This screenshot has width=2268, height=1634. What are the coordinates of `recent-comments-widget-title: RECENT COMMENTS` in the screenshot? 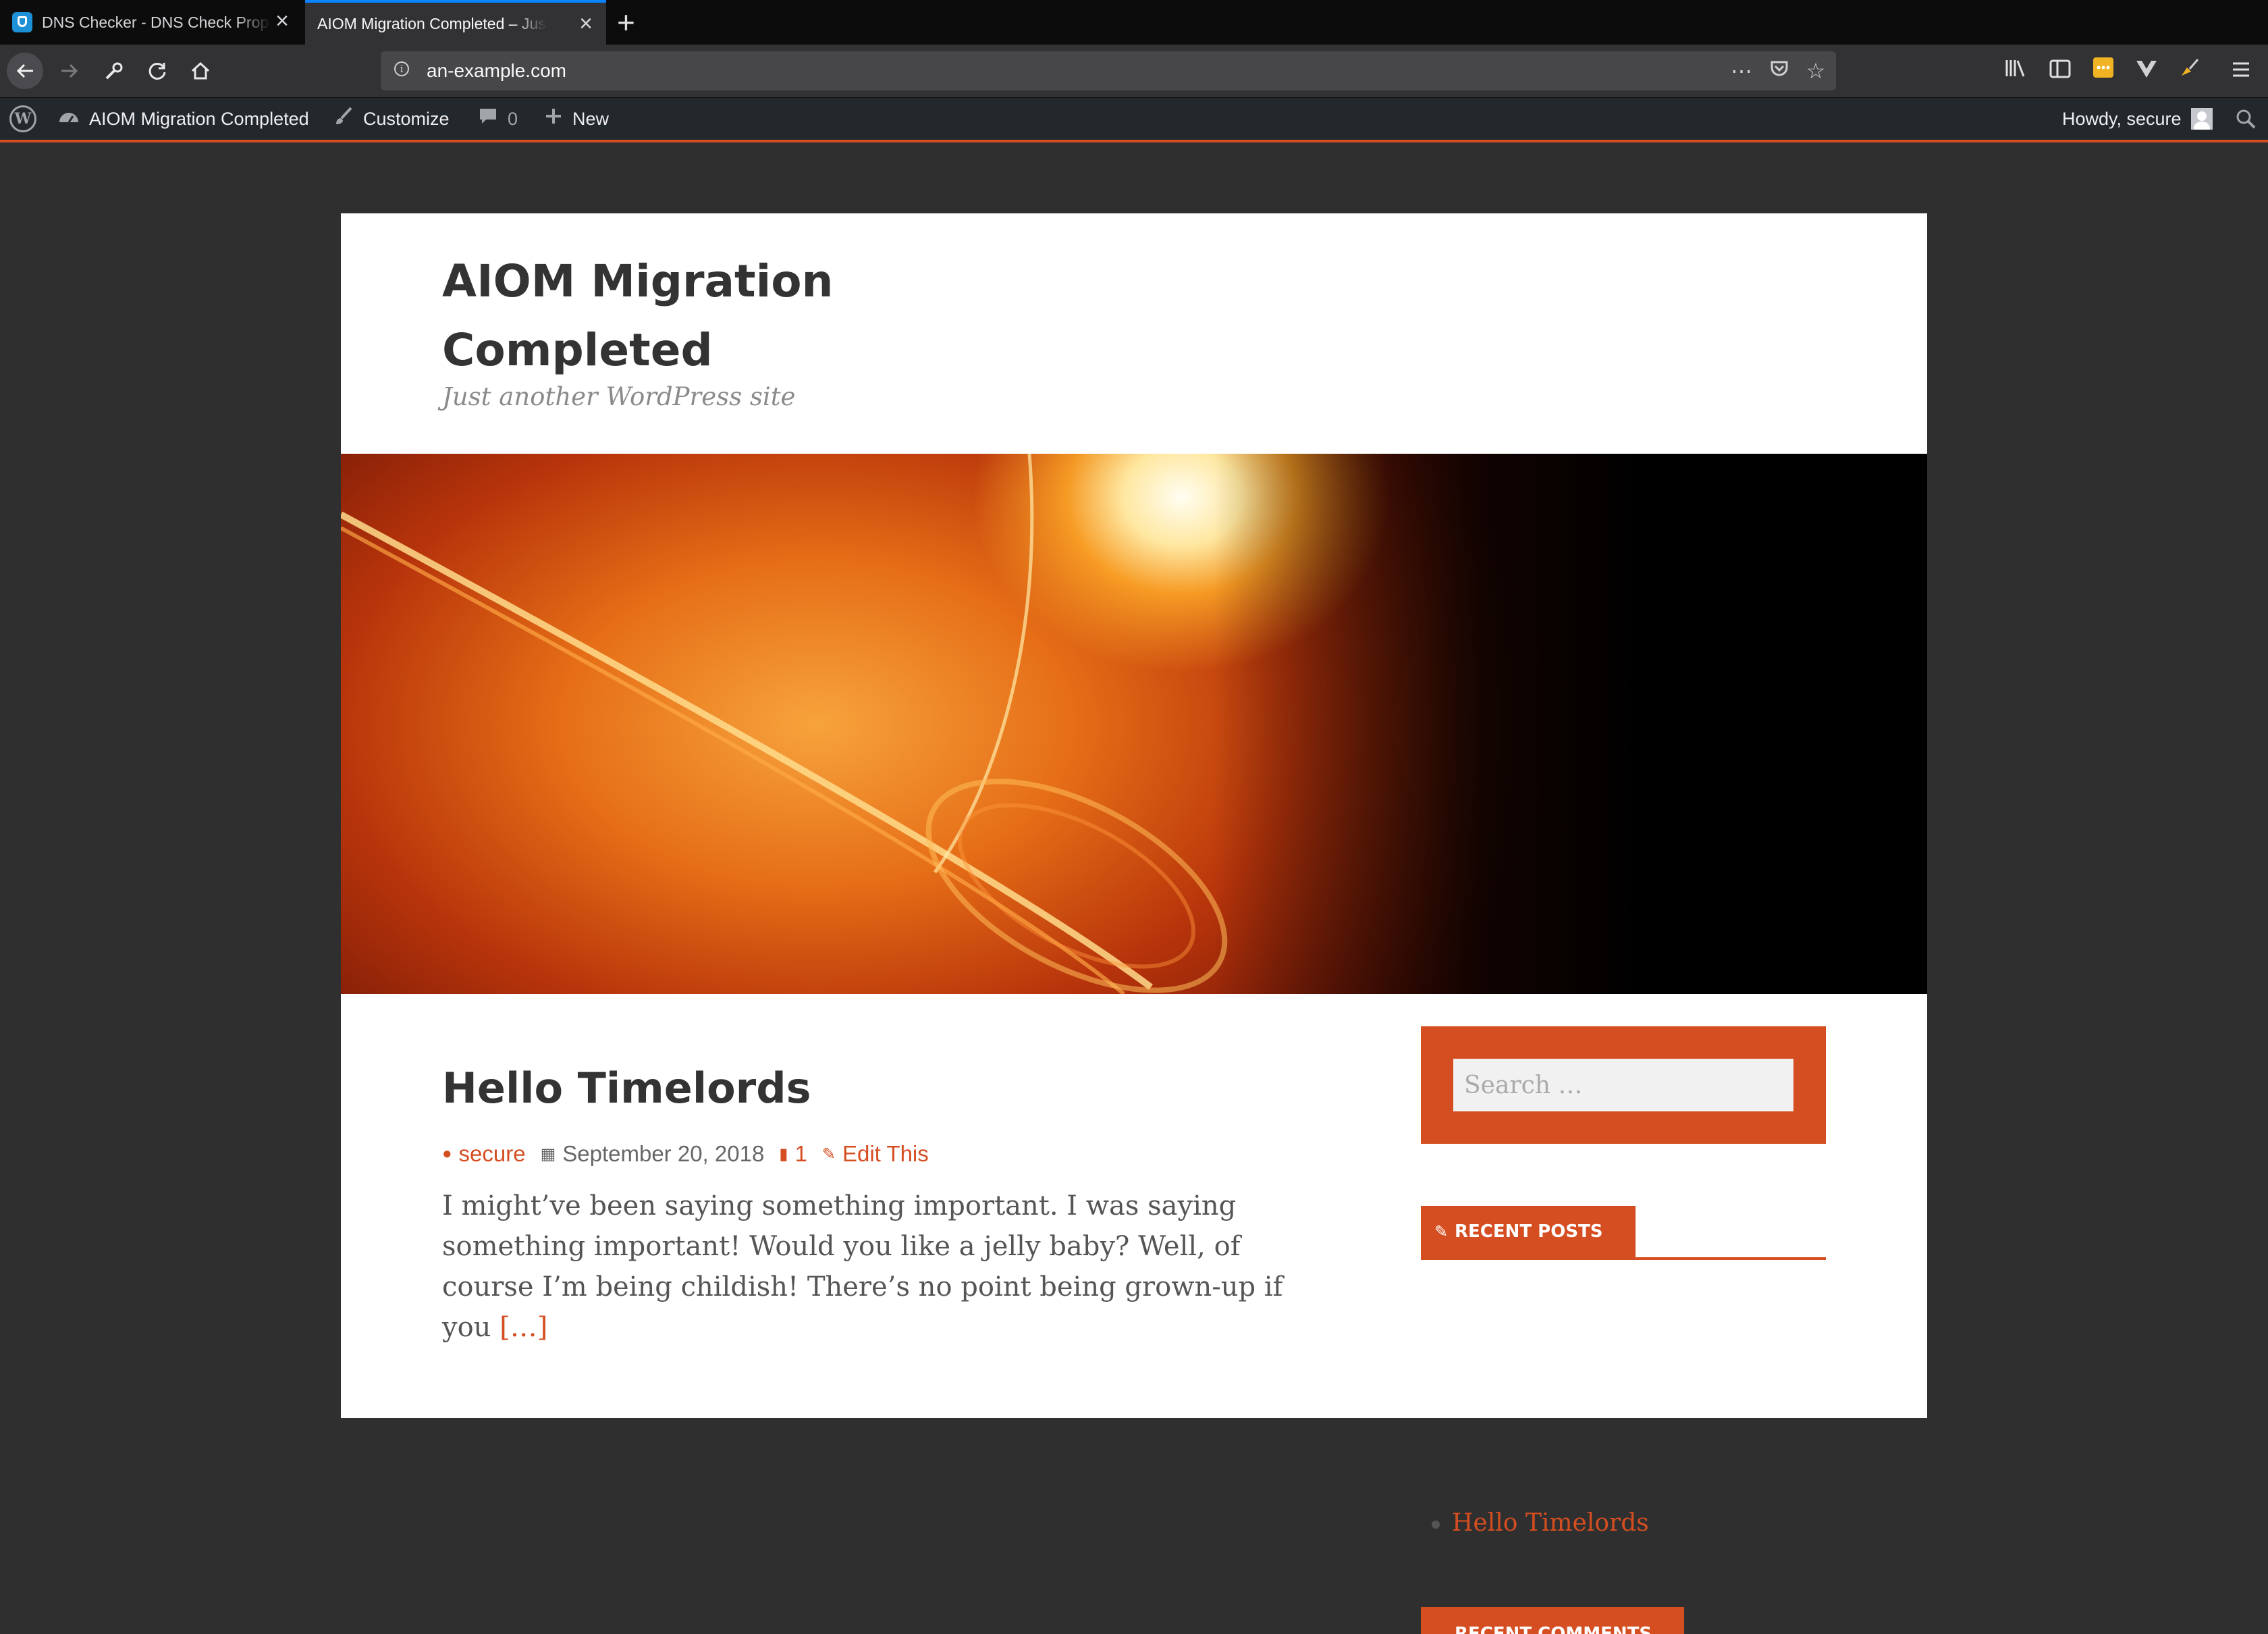 It's located at (1553, 1621).